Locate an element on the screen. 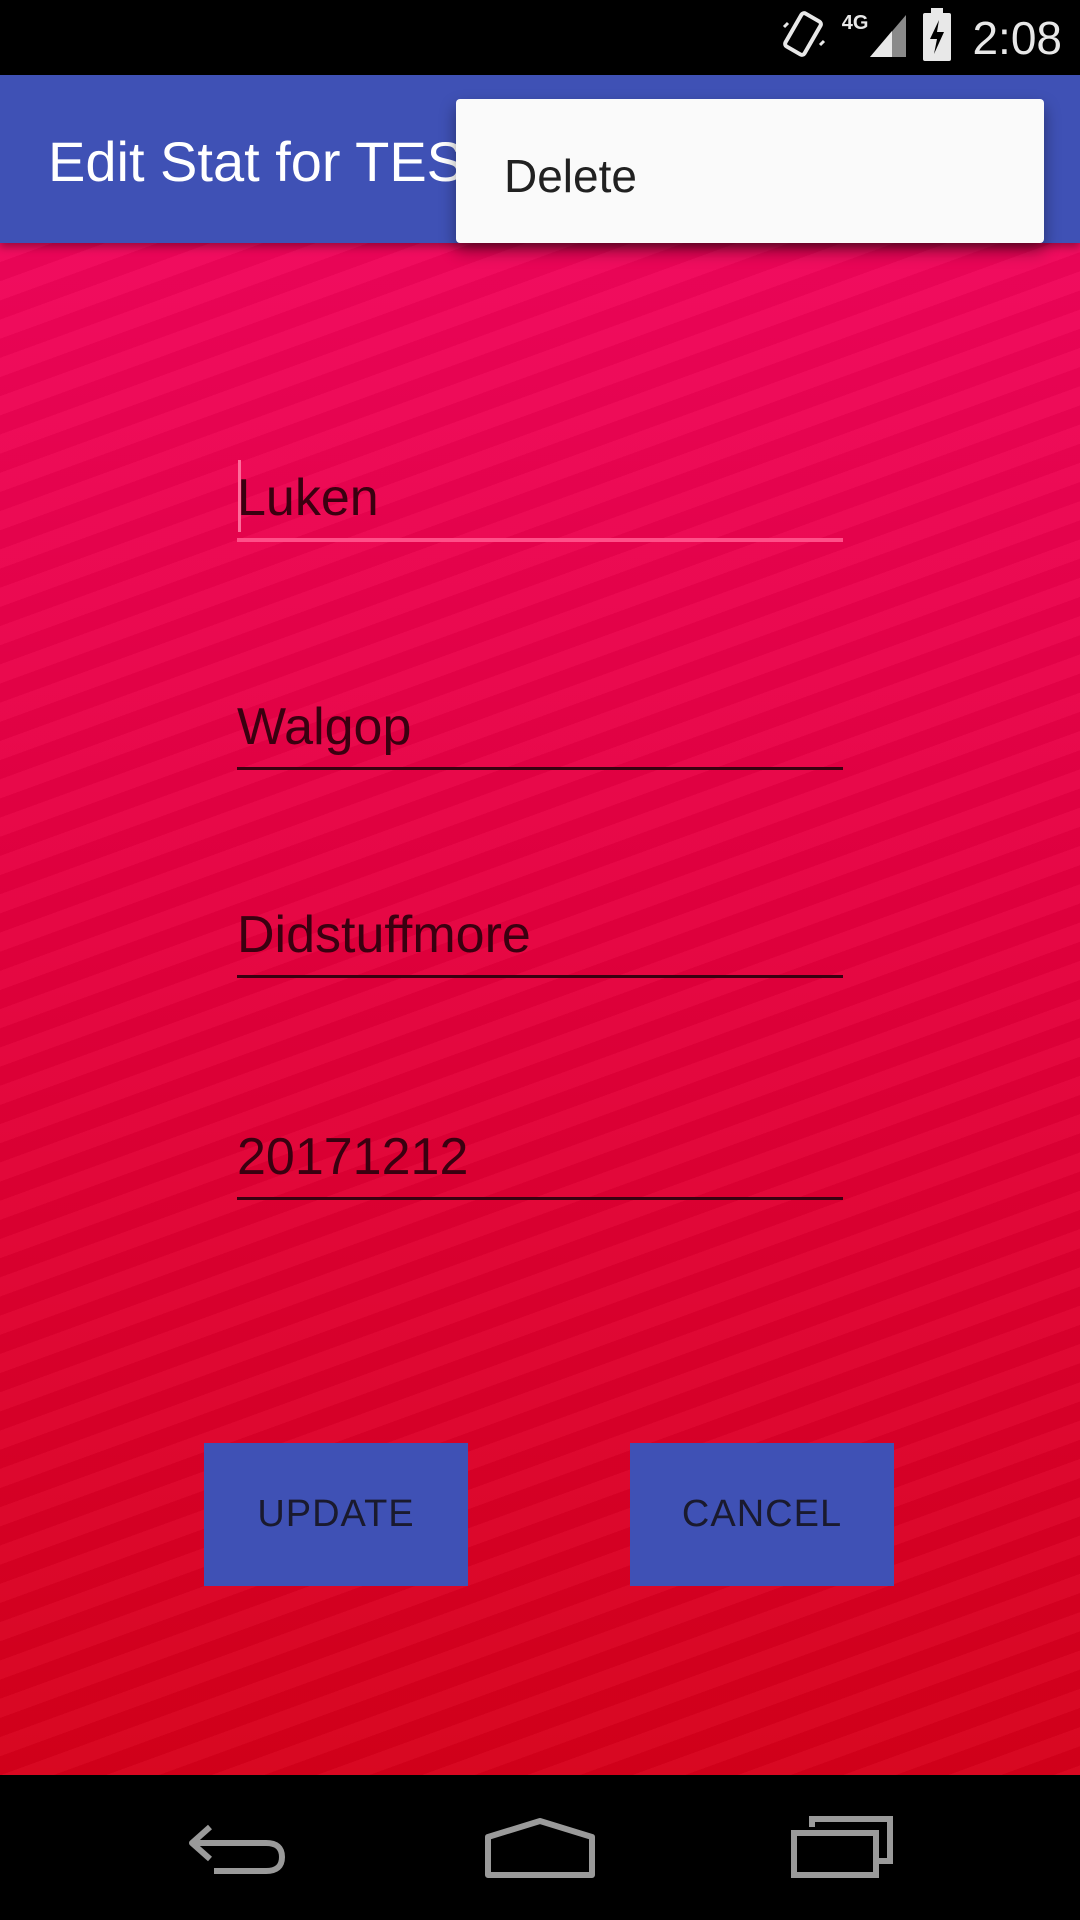  cancel-button: CANCEL is located at coordinates (762, 1514).